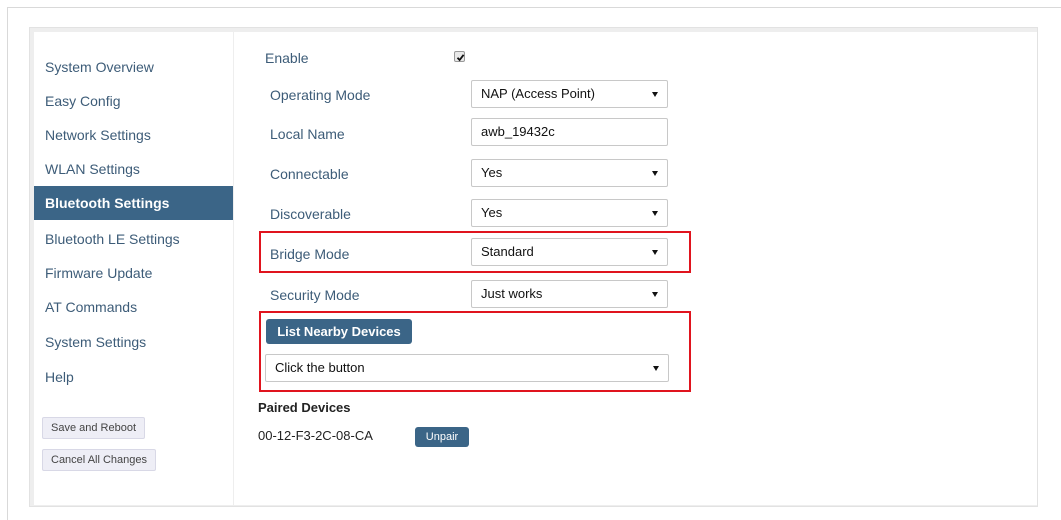 This screenshot has height=520, width=1061. What do you see at coordinates (315, 435) in the screenshot?
I see `paired-device-address: 00-12-F3-2C-08-CA` at bounding box center [315, 435].